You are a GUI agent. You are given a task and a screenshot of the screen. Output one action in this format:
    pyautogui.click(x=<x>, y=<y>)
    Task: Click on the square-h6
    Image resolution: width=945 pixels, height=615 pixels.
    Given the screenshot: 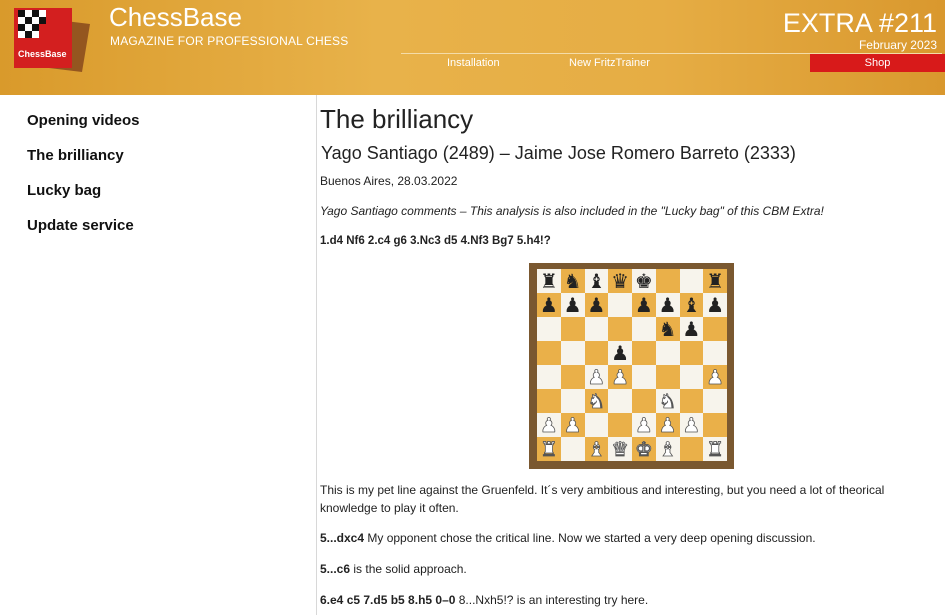 What is the action you would take?
    pyautogui.click(x=715, y=329)
    